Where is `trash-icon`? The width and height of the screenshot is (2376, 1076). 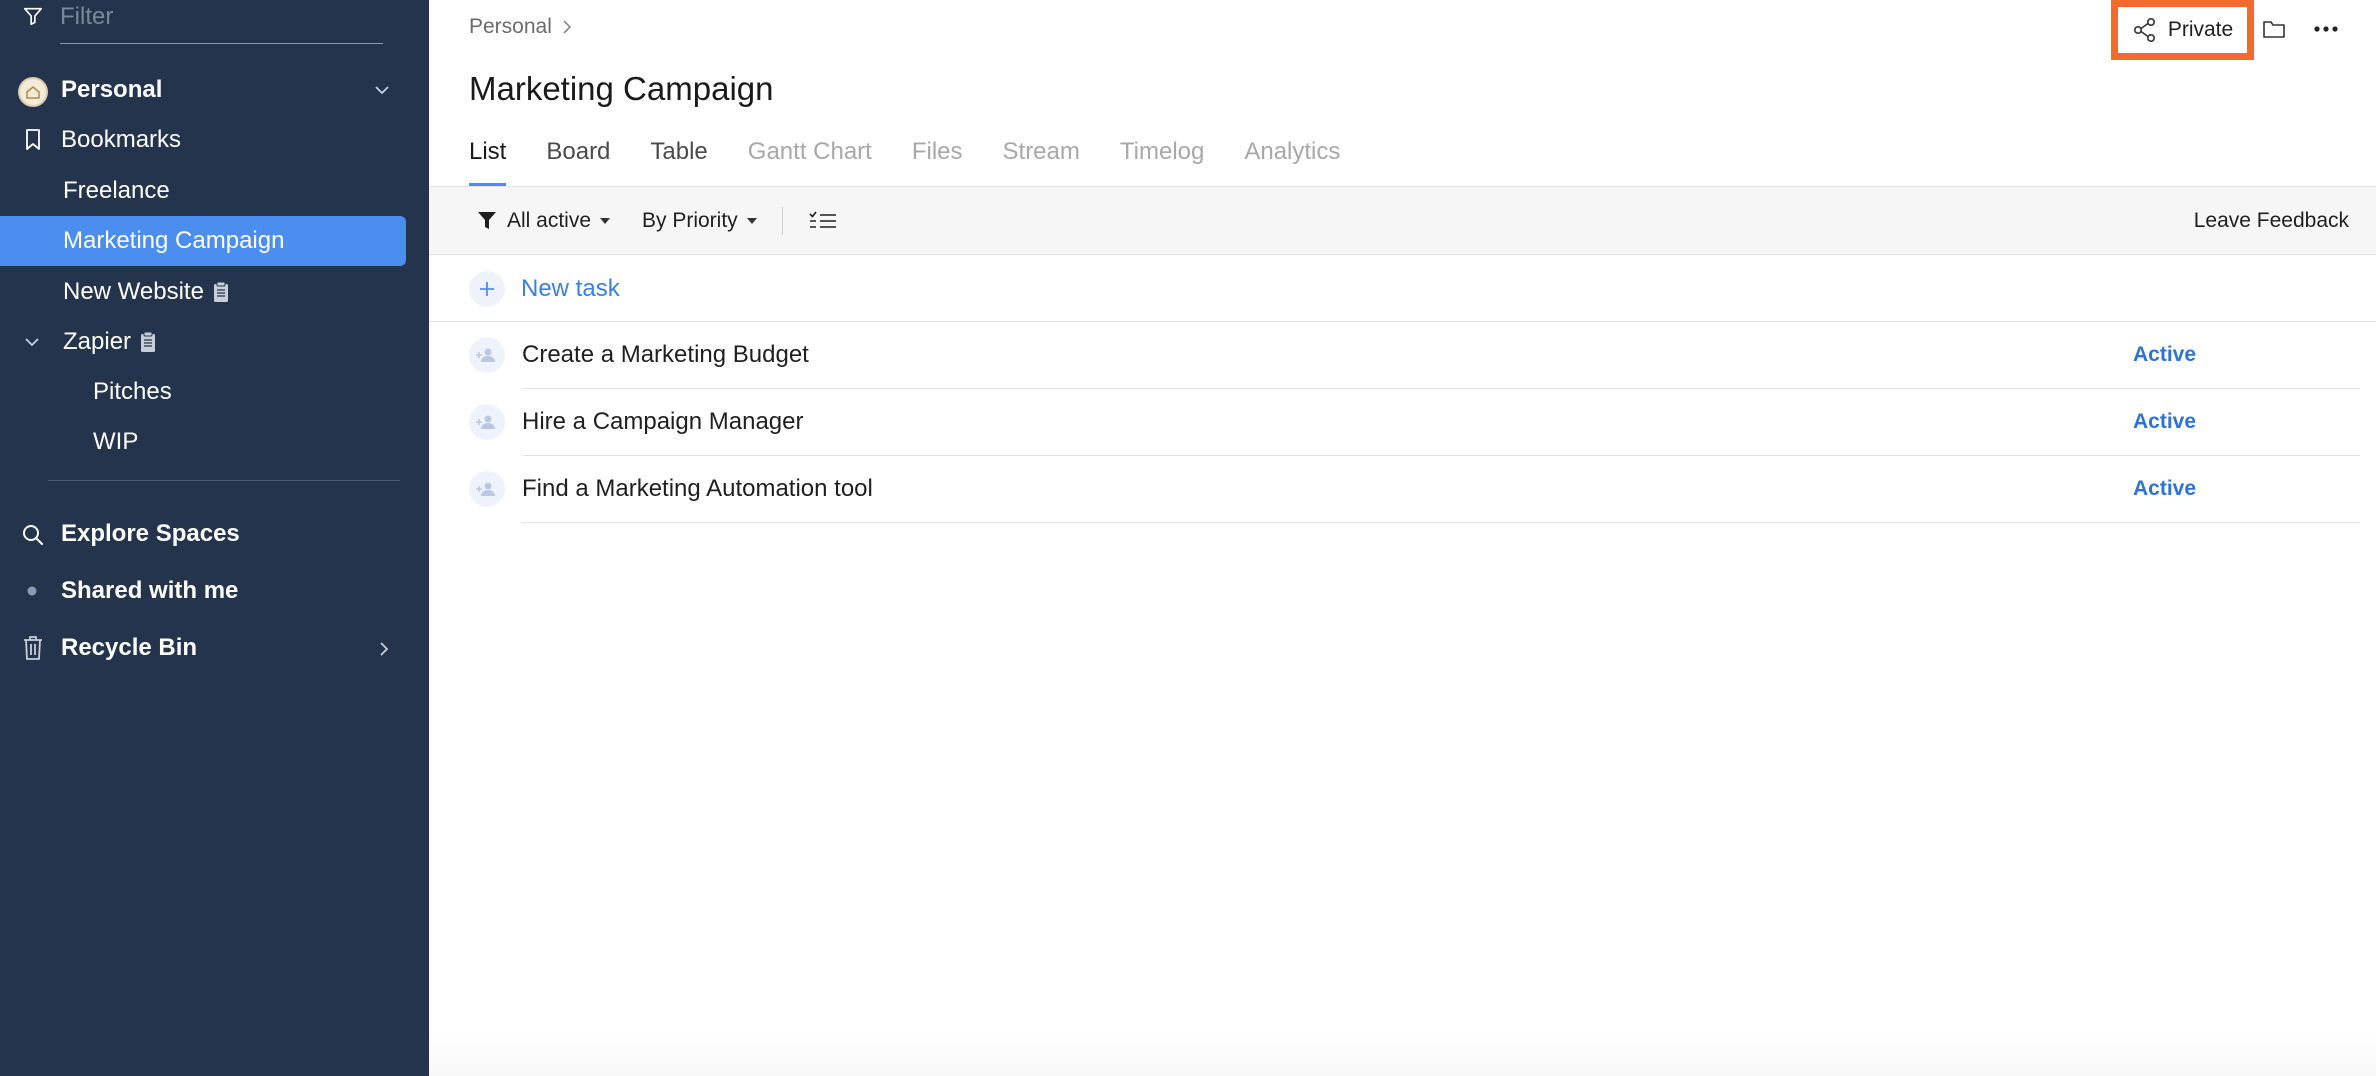
trash-icon is located at coordinates (33, 648).